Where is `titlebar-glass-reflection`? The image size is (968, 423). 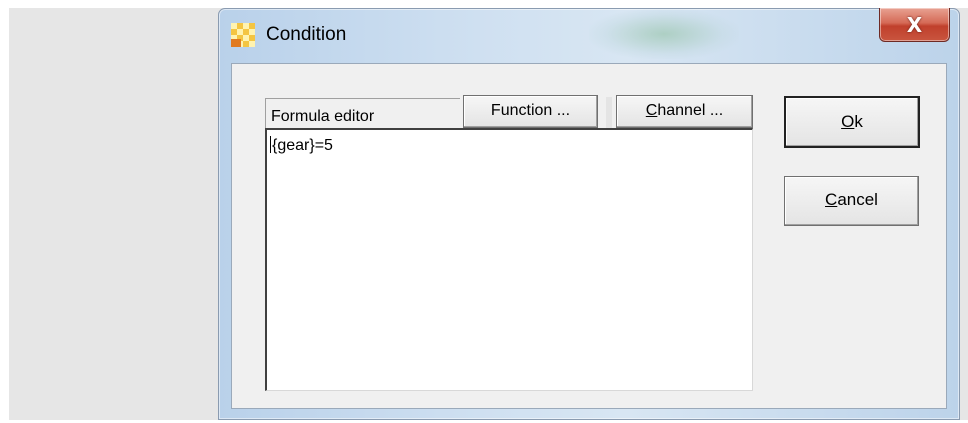 titlebar-glass-reflection is located at coordinates (664, 34).